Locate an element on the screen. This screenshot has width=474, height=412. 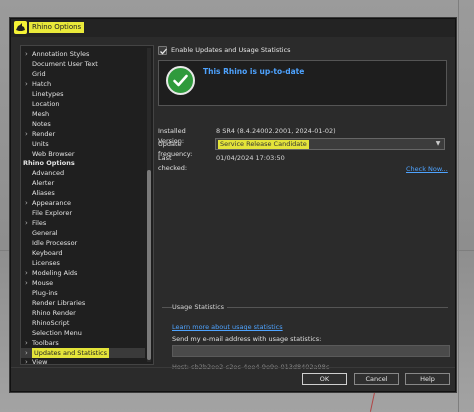
enable-updates-checkbox is located at coordinates (162, 50).